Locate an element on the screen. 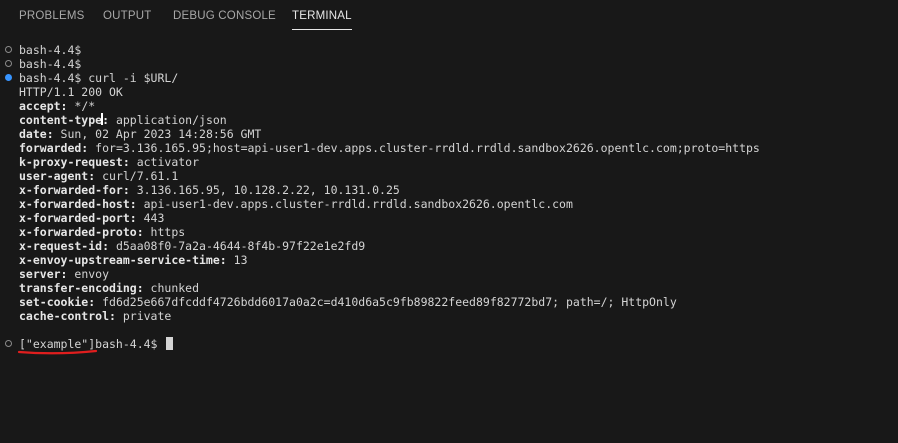 The image size is (898, 443). http-header-line: x-forwarded-proto: https is located at coordinates (102, 232).